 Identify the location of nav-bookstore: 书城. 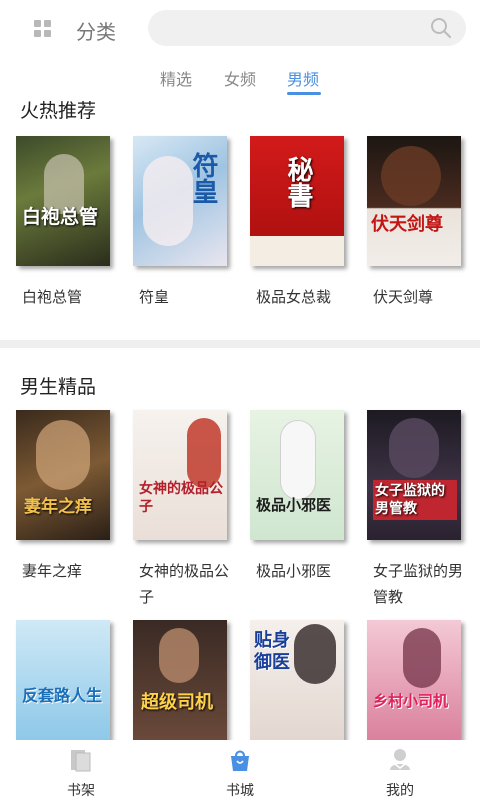
(240, 770).